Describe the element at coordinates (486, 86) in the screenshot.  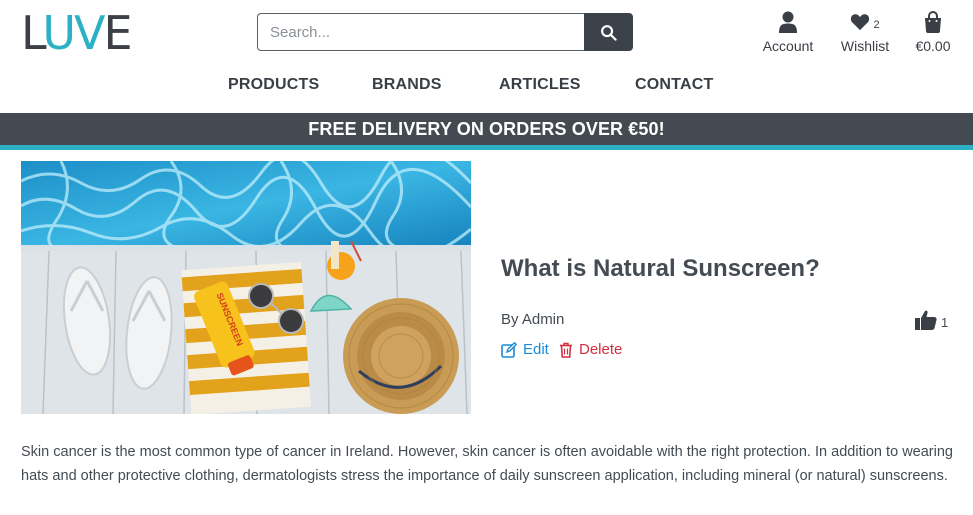
I see `main-nav: PRODUCTS BRANDS ARTICLES CONTACT` at that location.